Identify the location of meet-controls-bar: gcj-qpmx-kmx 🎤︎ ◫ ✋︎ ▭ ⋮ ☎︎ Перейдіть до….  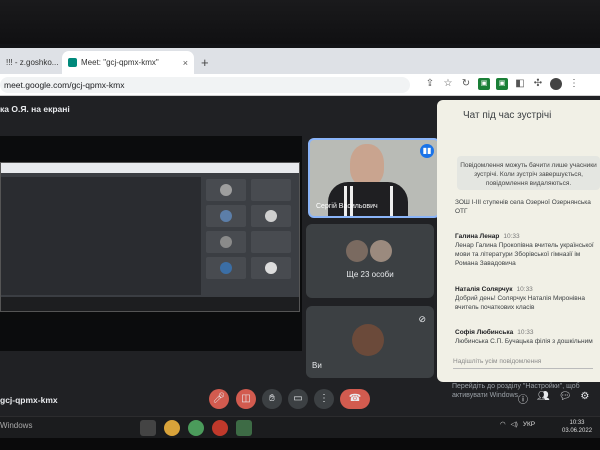
(300, 399).